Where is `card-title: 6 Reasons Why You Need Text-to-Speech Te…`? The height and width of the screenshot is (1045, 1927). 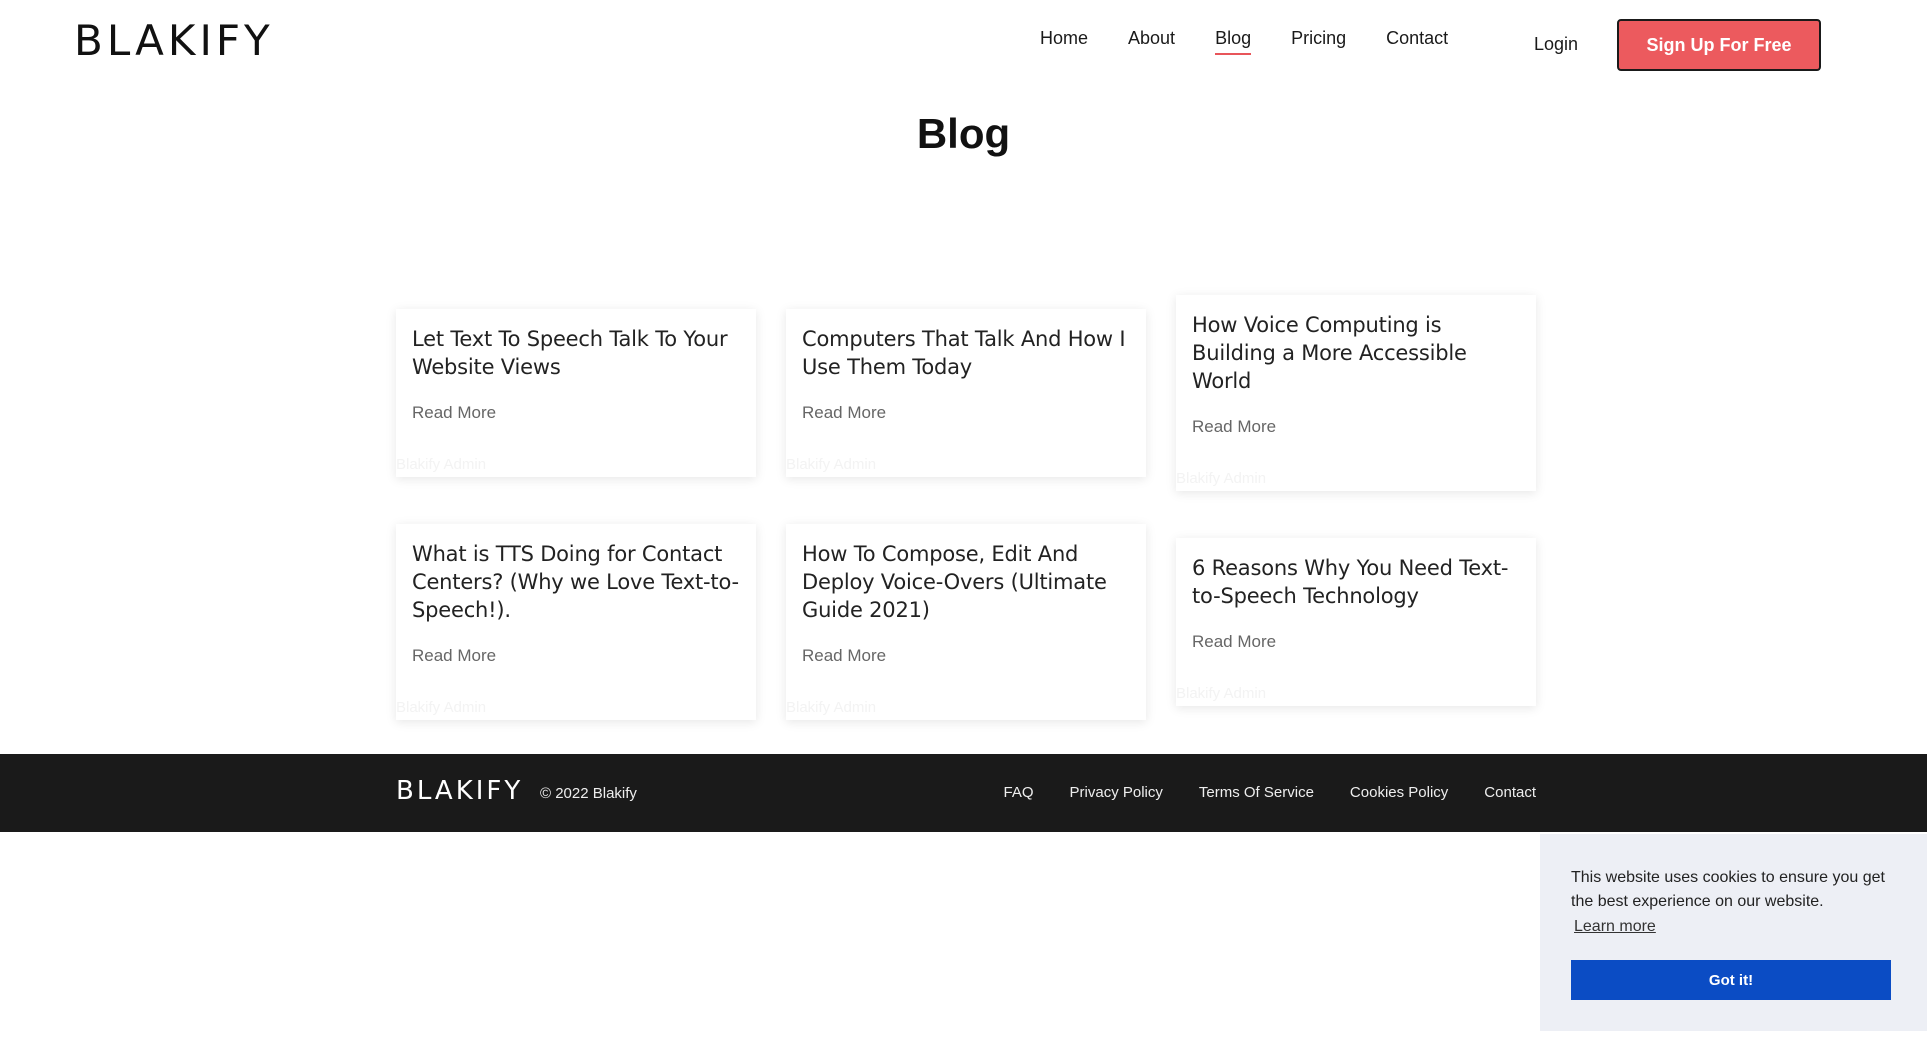
card-title: 6 Reasons Why You Need Text-to-Speech Te… is located at coordinates (1356, 582).